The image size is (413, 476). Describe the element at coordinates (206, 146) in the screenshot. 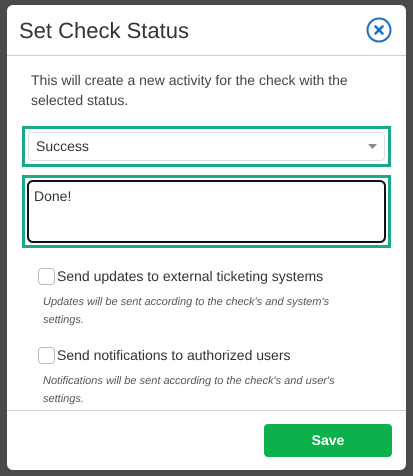

I see `status-dropdown: Success` at that location.